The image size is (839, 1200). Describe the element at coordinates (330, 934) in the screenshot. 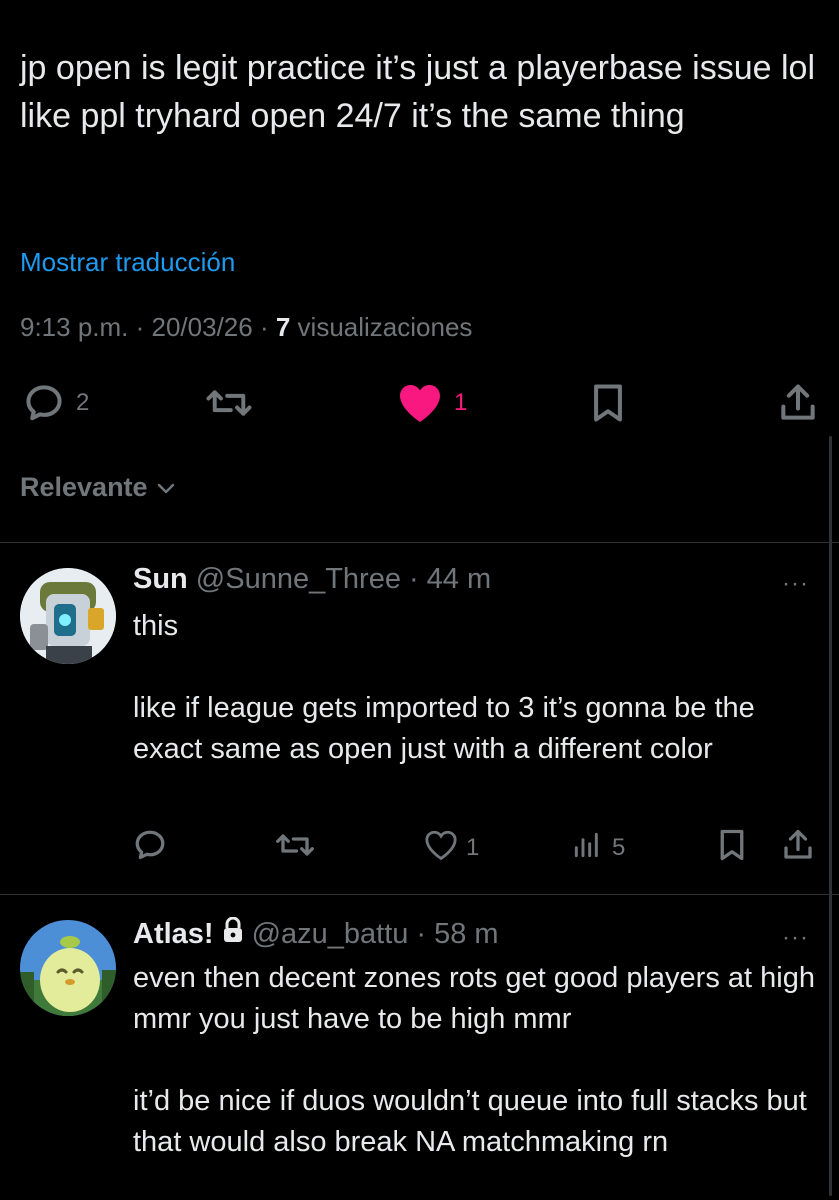

I see `handle: @azu_battu` at that location.